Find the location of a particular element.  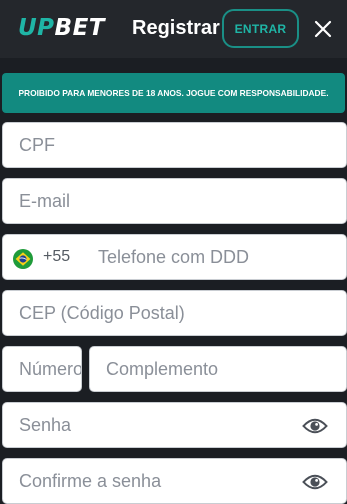

cpf-placeholder: CPF is located at coordinates (37, 144).